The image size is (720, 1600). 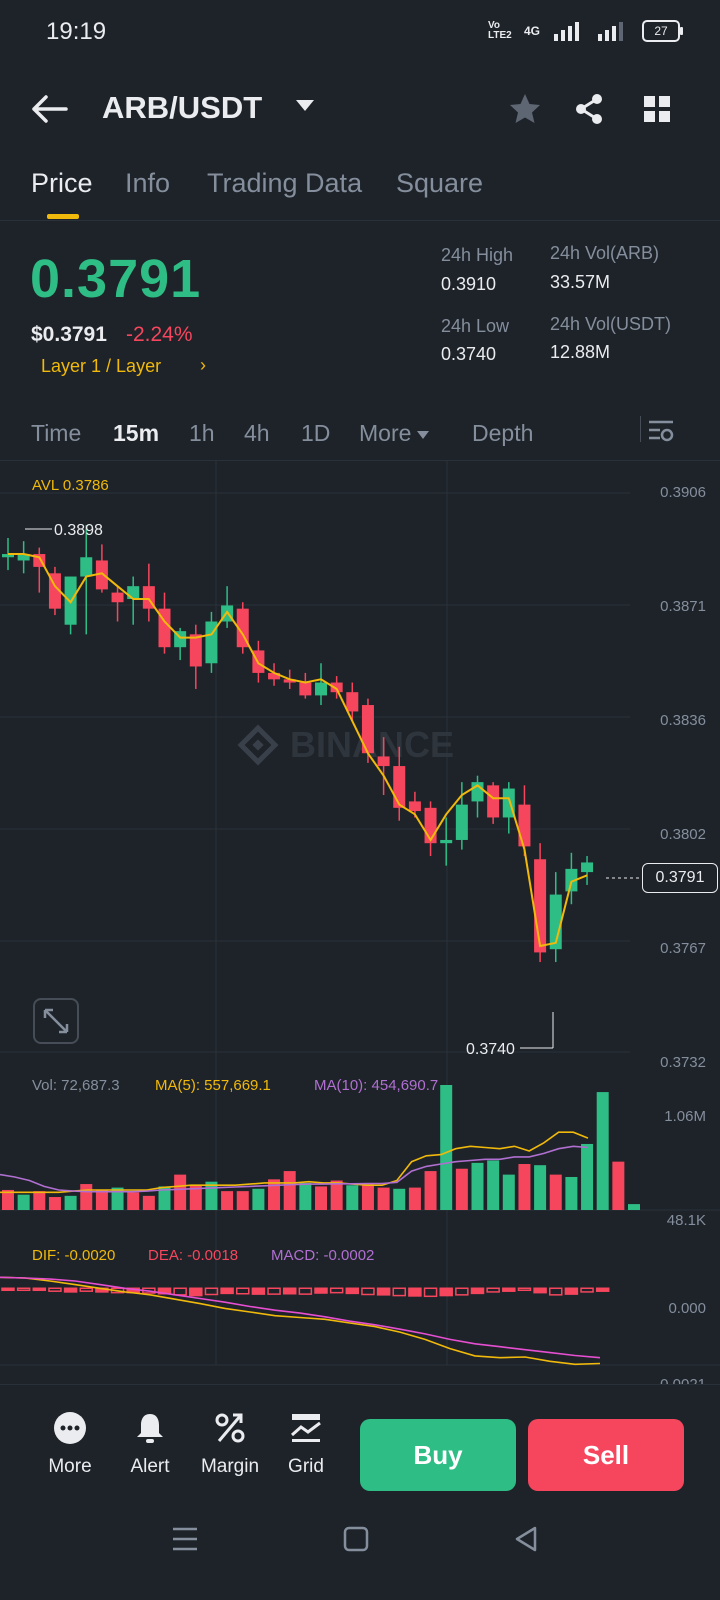 What do you see at coordinates (606, 1455) in the screenshot?
I see `sell-button: Sell` at bounding box center [606, 1455].